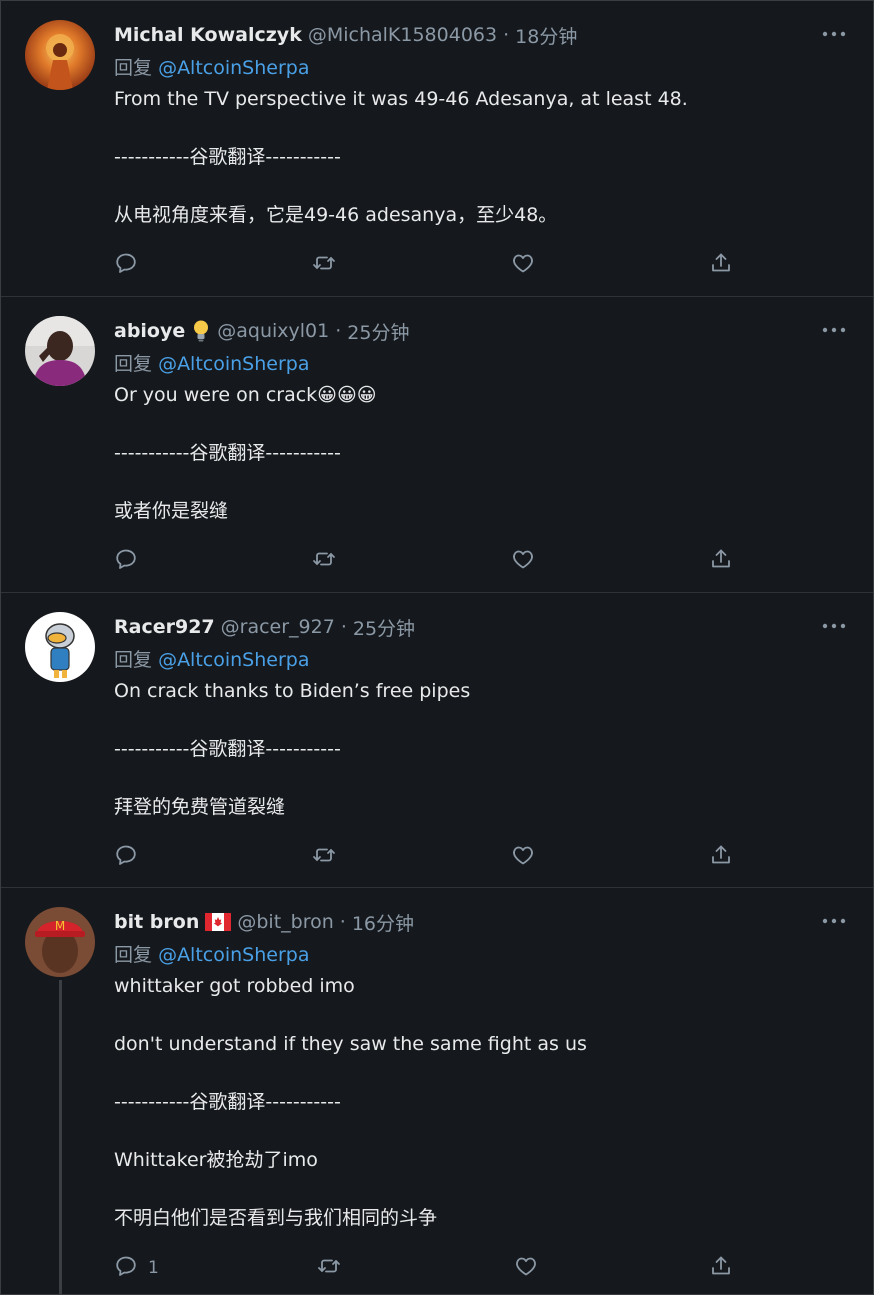 The image size is (874, 1295). What do you see at coordinates (60, 942) in the screenshot?
I see `avatar: M` at bounding box center [60, 942].